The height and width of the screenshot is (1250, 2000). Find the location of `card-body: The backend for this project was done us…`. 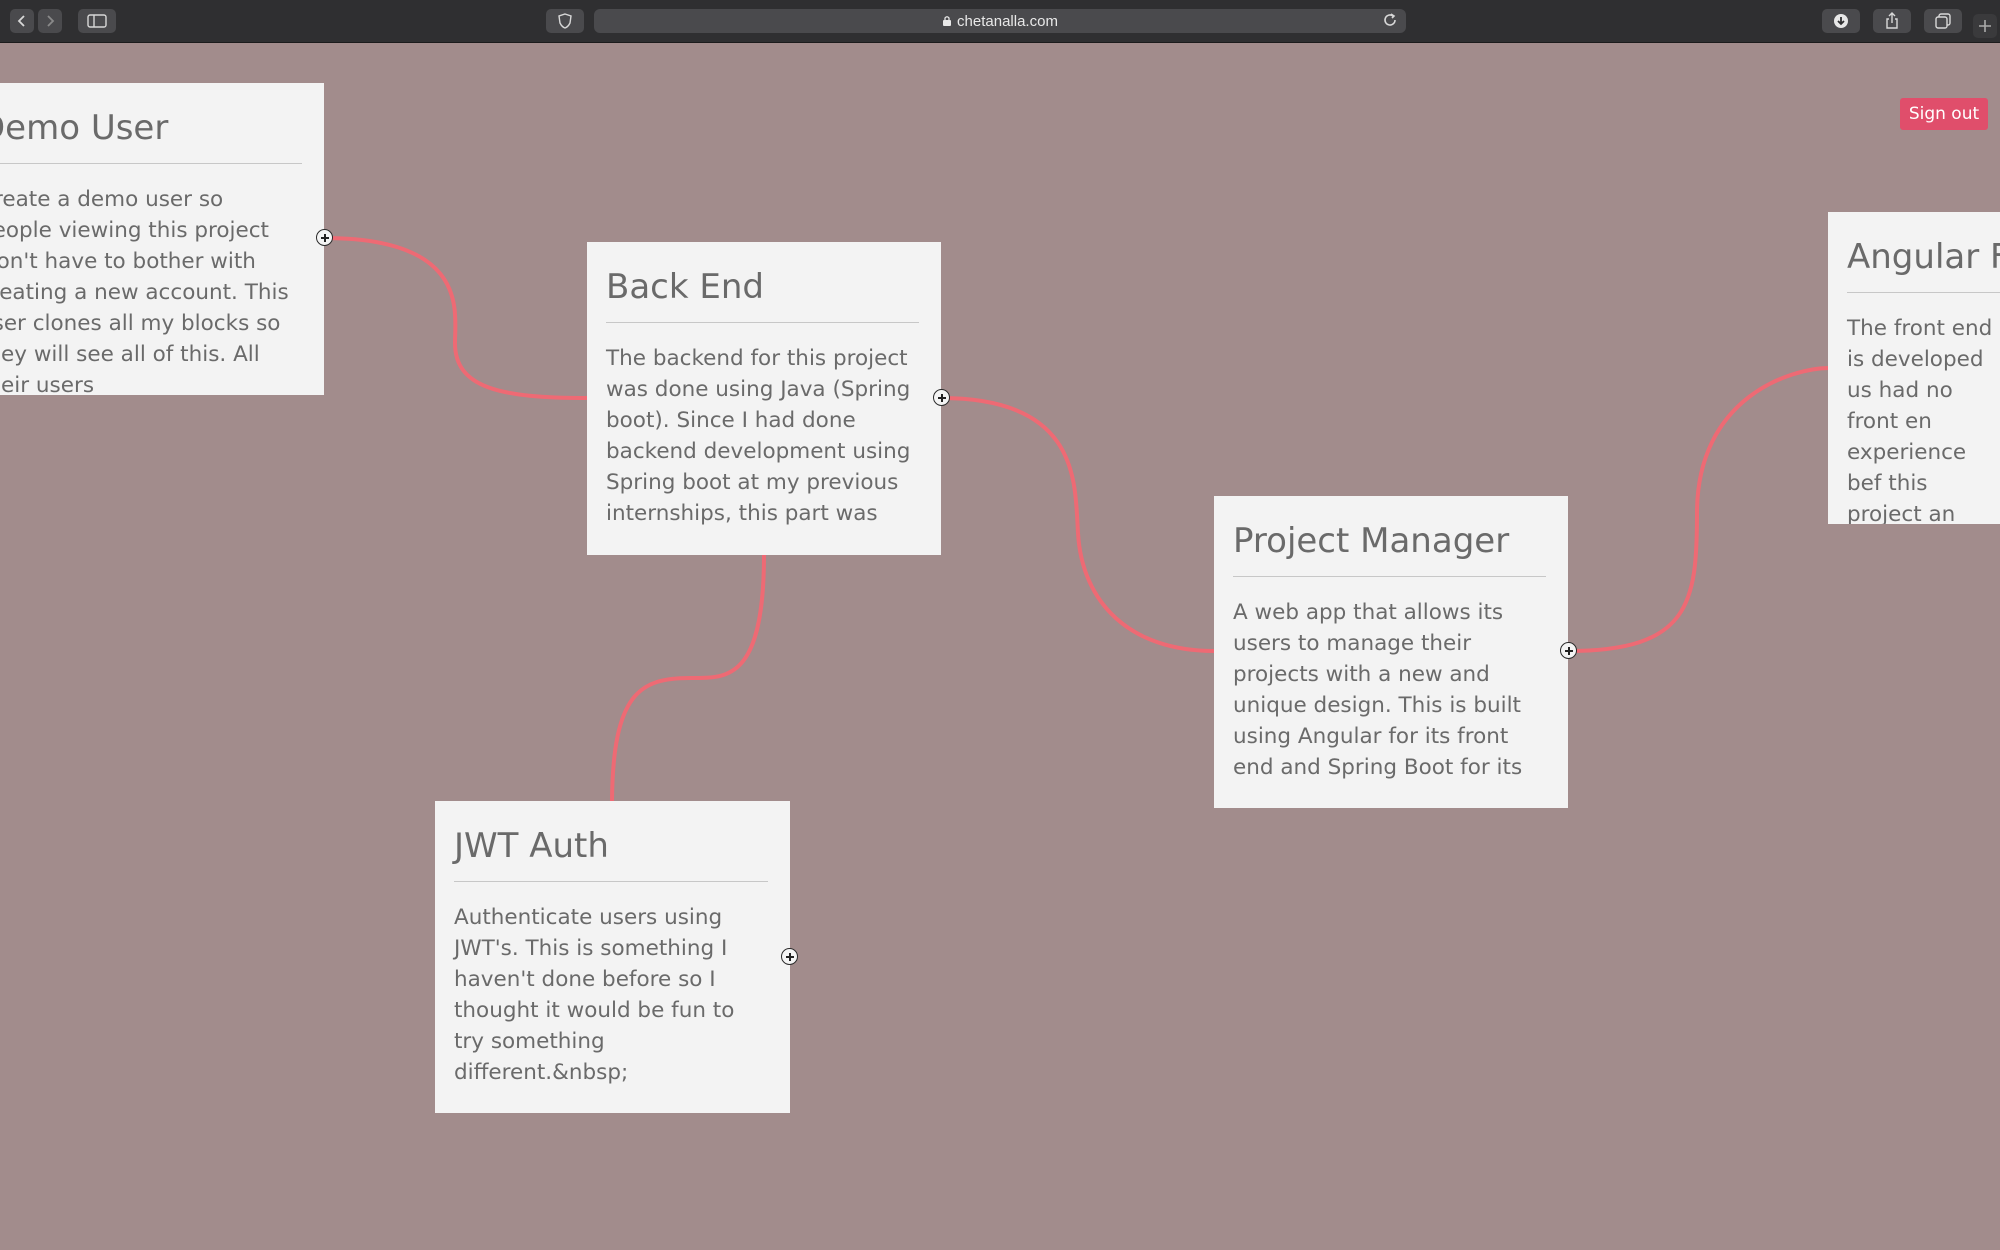

card-body: The backend for this project was done us… is located at coordinates (758, 436).